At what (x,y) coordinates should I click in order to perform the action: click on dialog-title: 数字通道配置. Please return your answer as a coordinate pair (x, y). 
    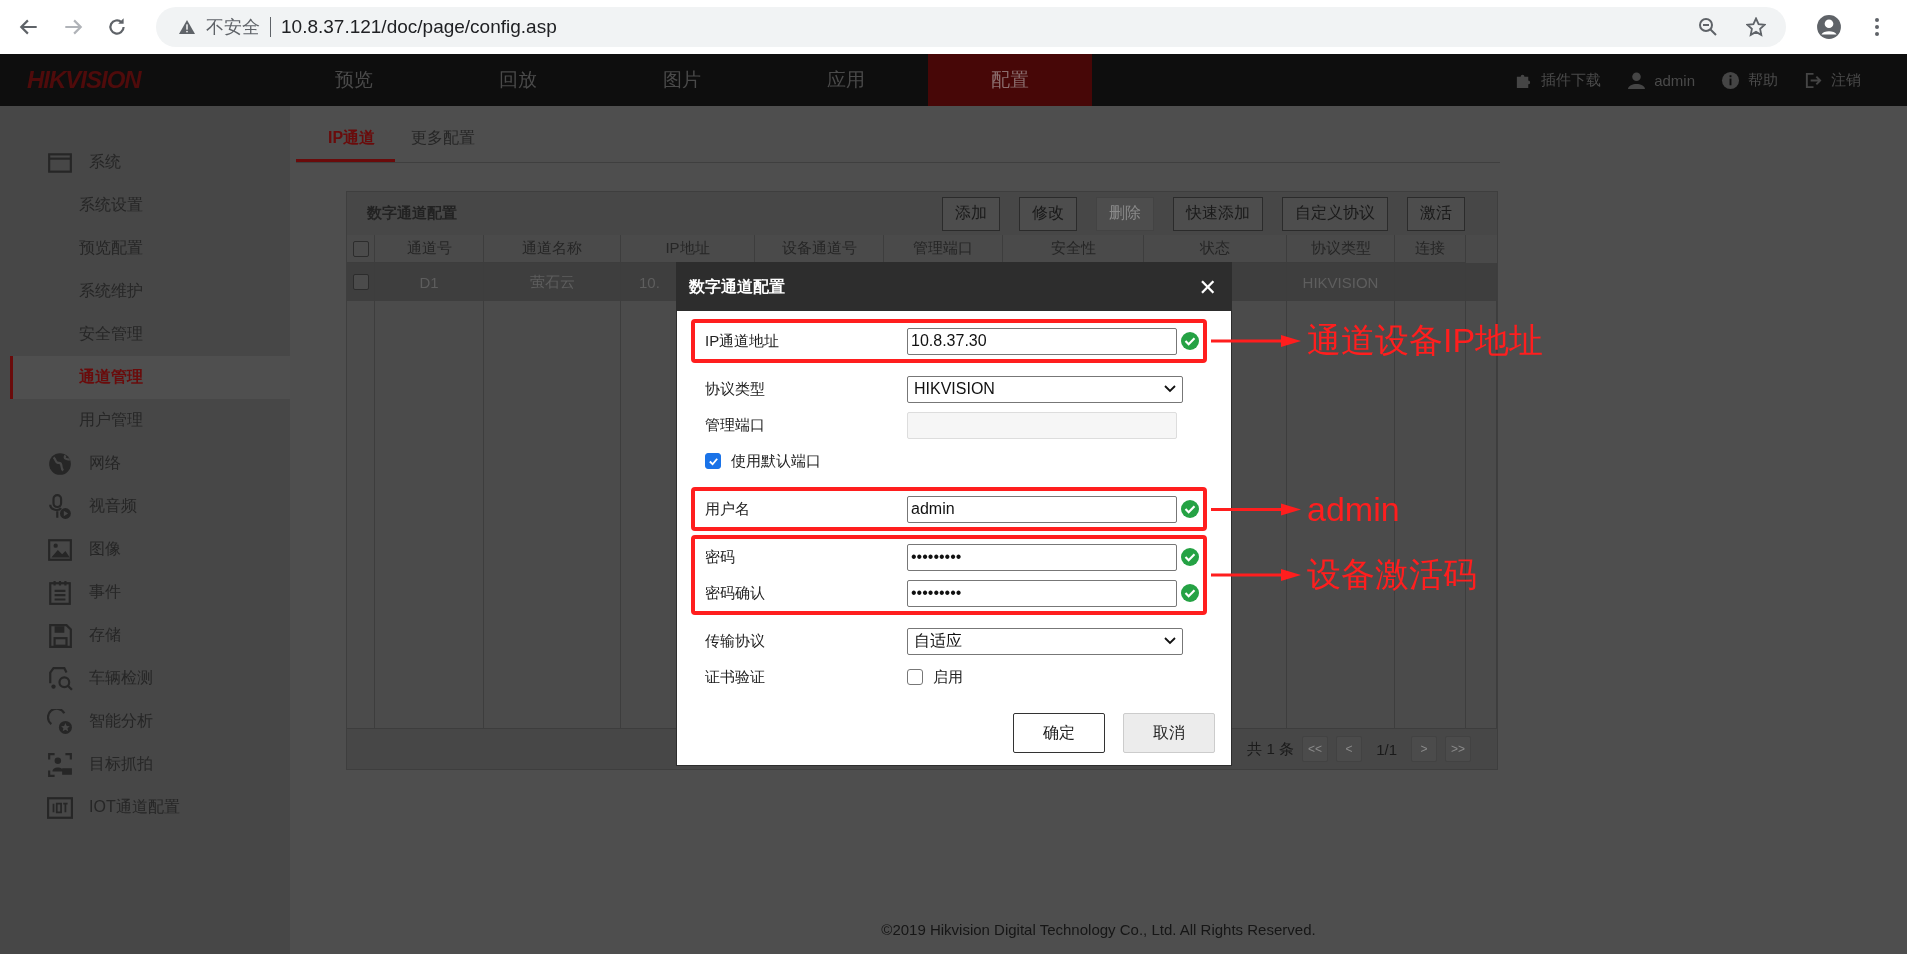
    Looking at the image, I should click on (737, 286).